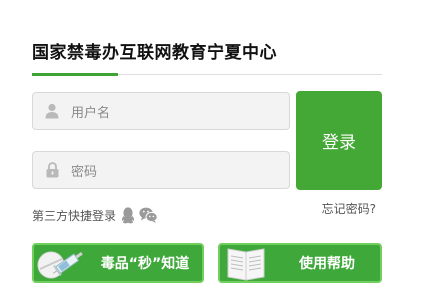 The height and width of the screenshot is (305, 440). I want to click on wechat-icon, so click(148, 215).